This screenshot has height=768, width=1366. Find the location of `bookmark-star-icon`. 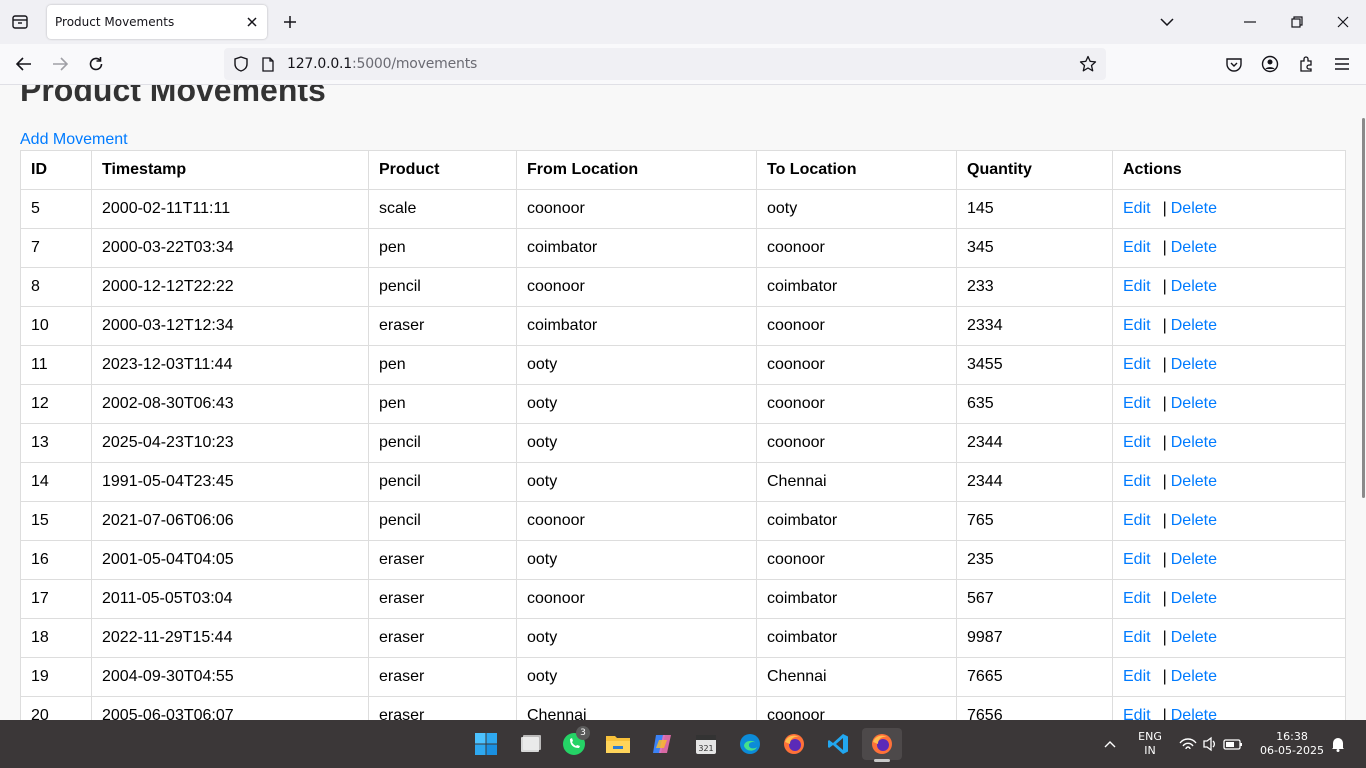

bookmark-star-icon is located at coordinates (1088, 64).